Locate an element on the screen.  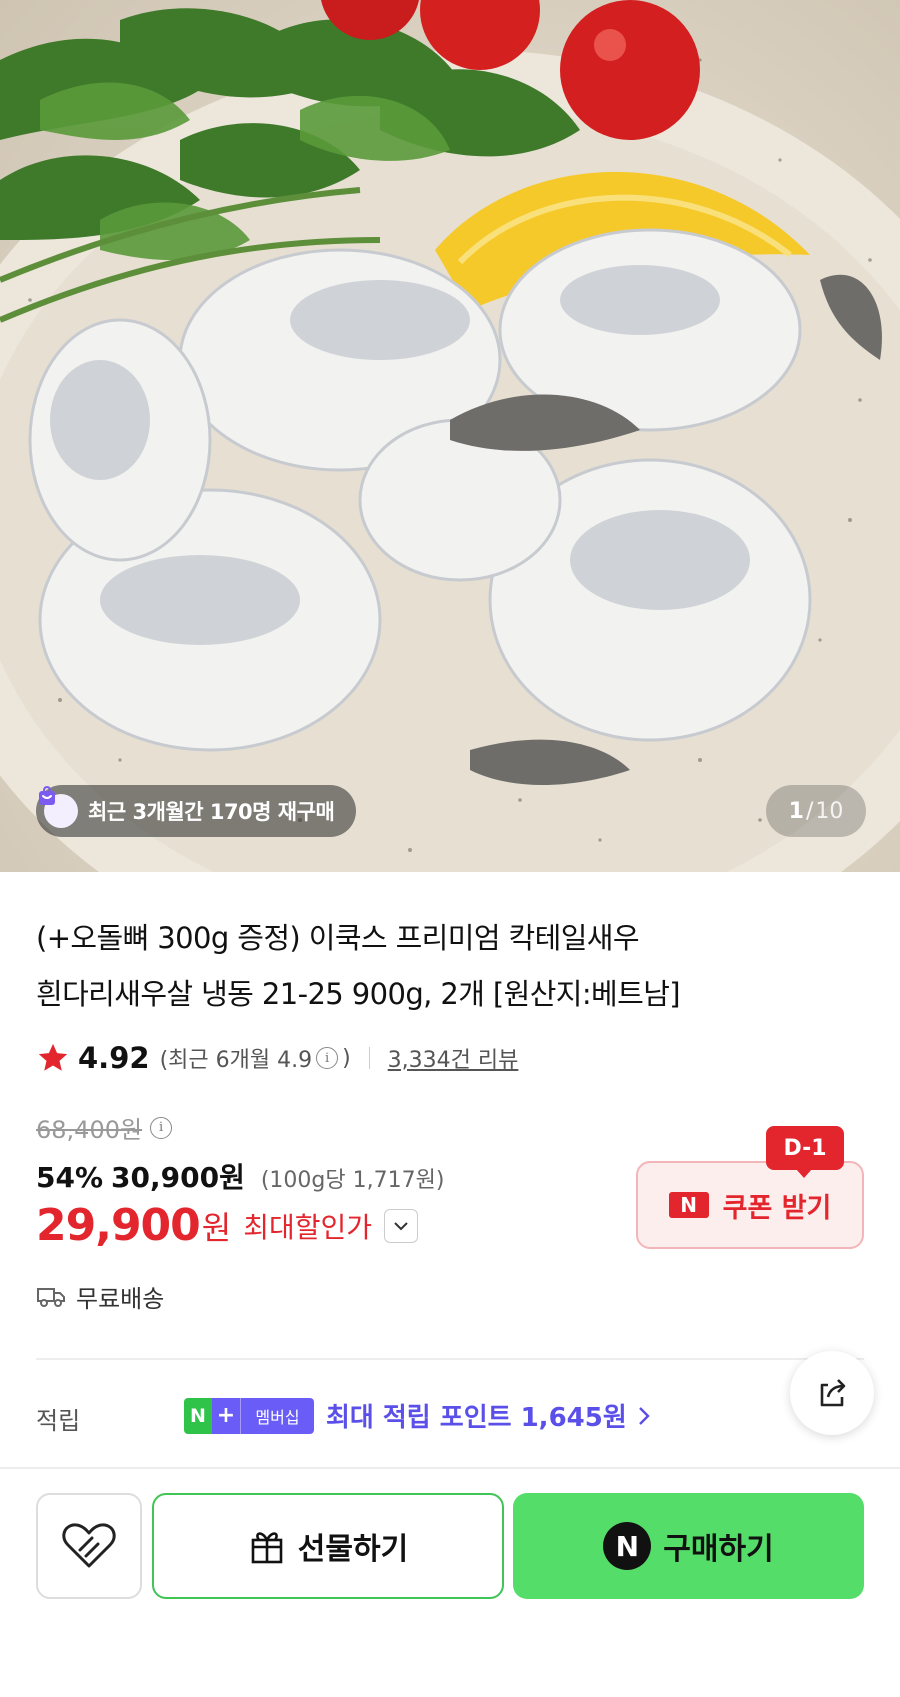
unit-price: (100g당 1,717원) is located at coordinates (352, 1180).